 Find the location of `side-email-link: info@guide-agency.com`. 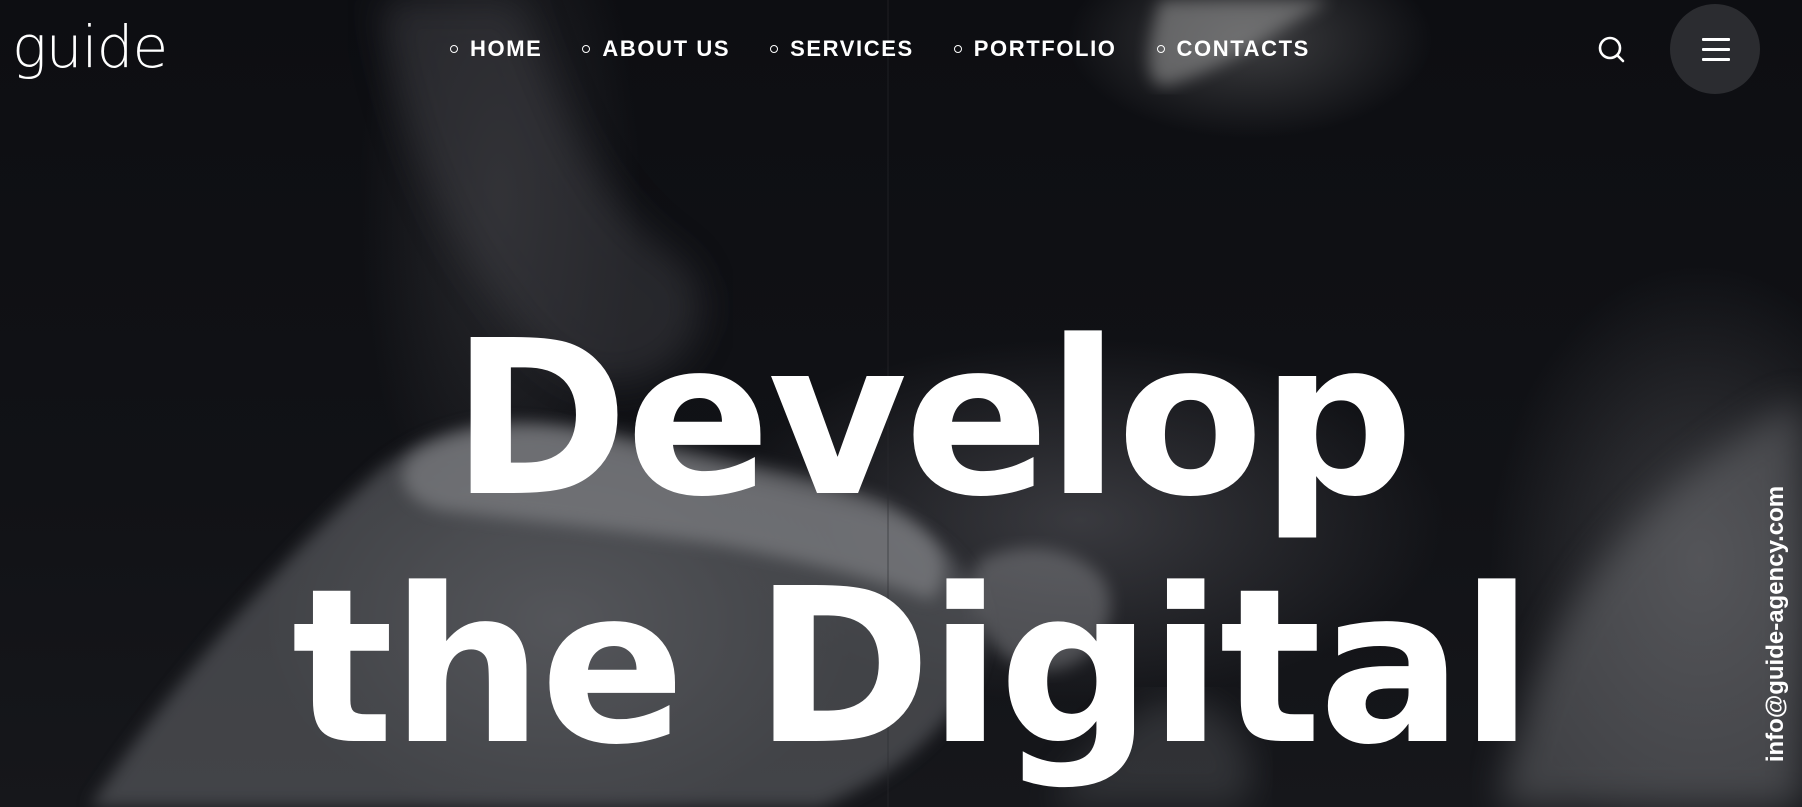

side-email-link: info@guide-agency.com is located at coordinates (1776, 624).